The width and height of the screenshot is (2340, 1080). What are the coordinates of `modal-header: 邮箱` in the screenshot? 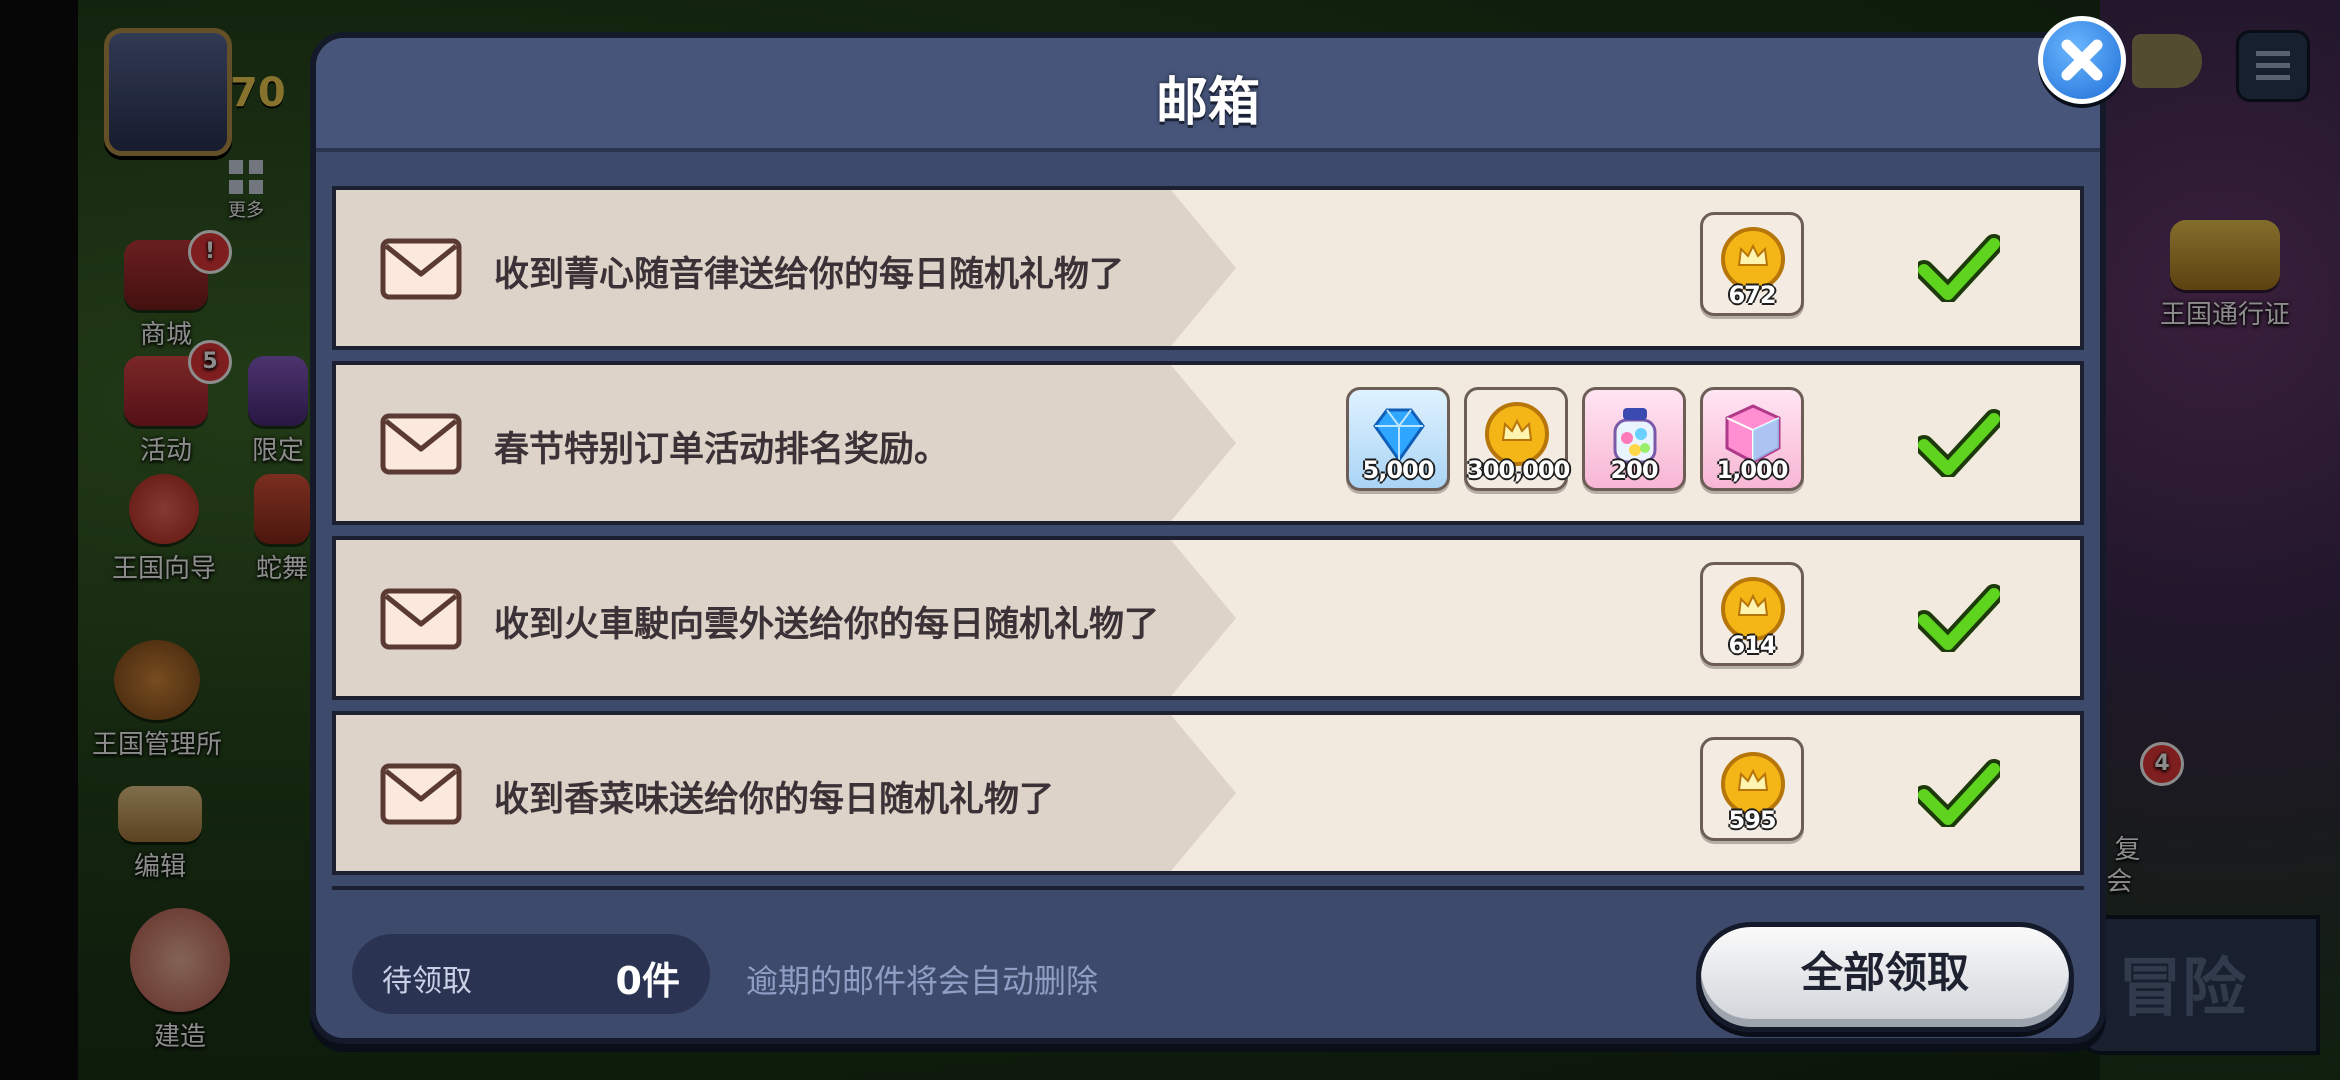 It's located at (1208, 95).